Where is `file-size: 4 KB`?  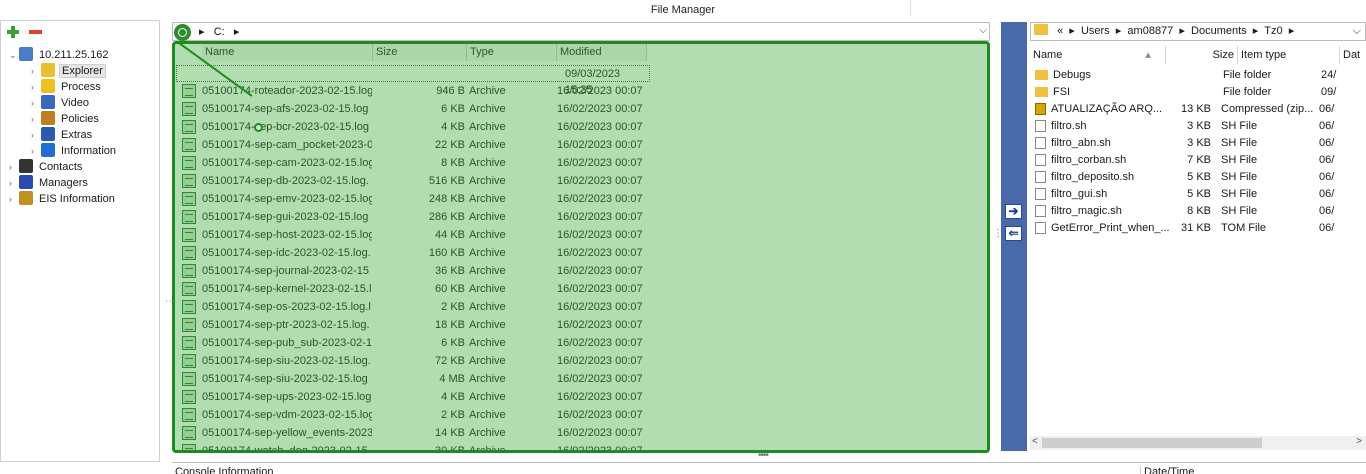 file-size: 4 KB is located at coordinates (453, 397).